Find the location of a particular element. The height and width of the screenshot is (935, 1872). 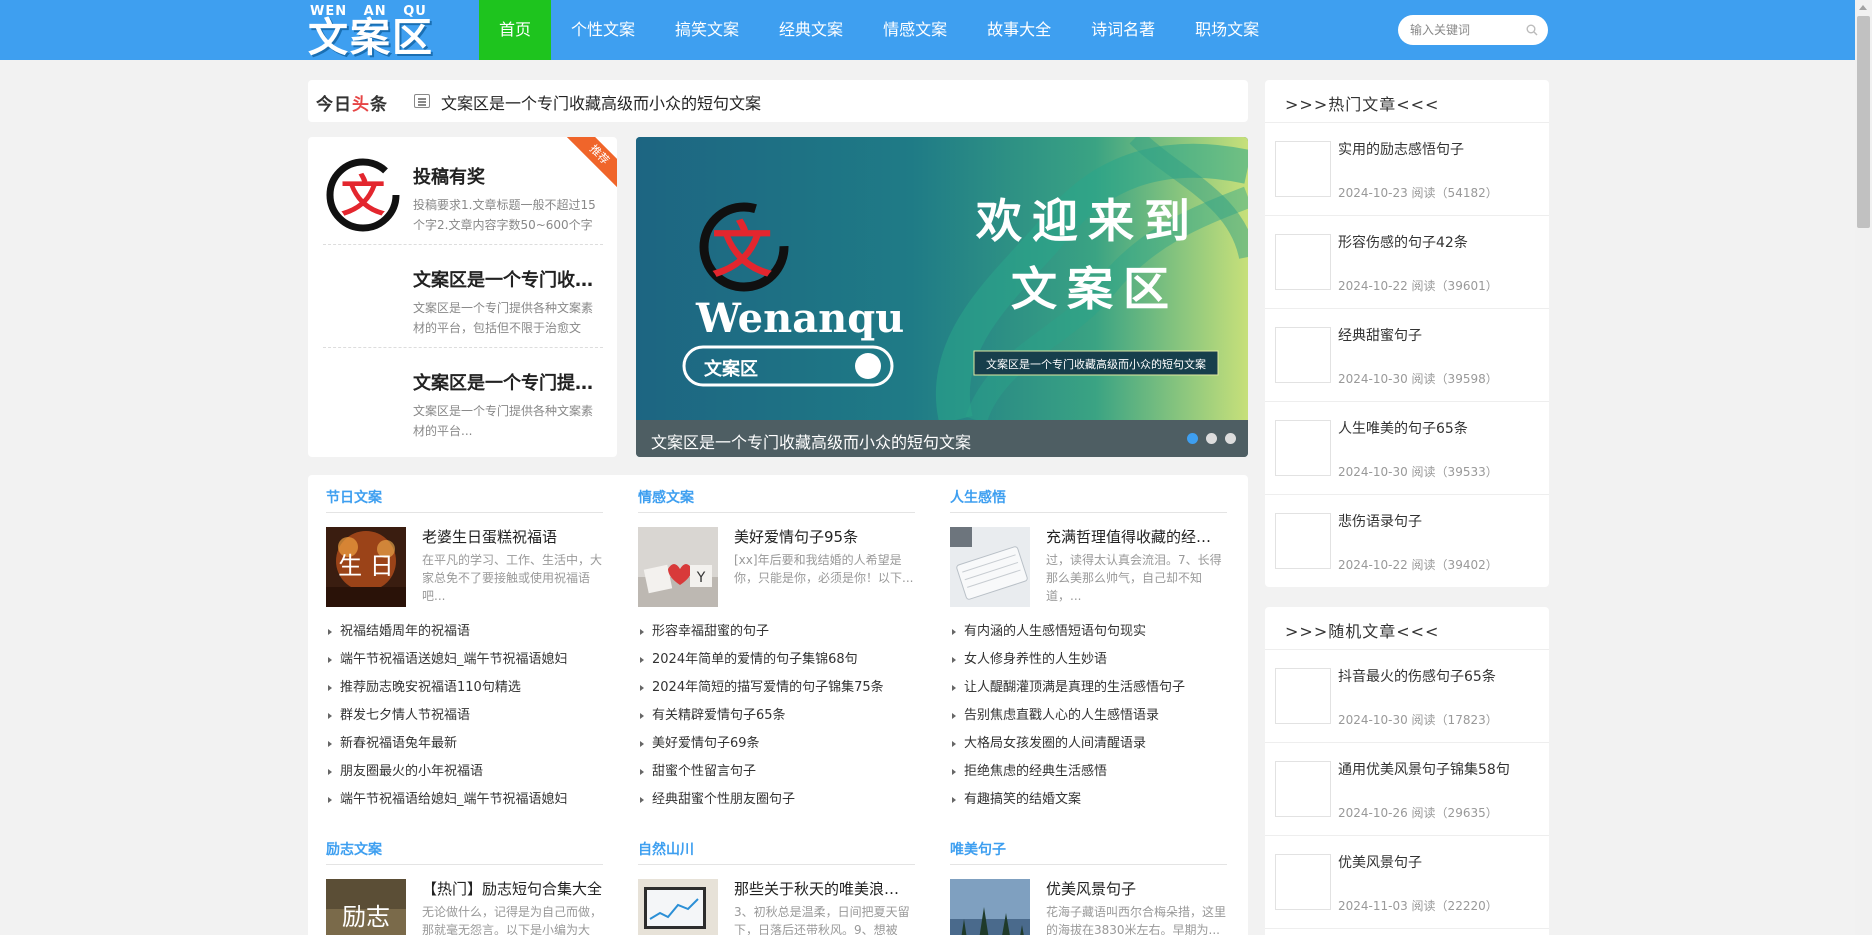

feature-title: 优美风景句子 is located at coordinates (1136, 888).